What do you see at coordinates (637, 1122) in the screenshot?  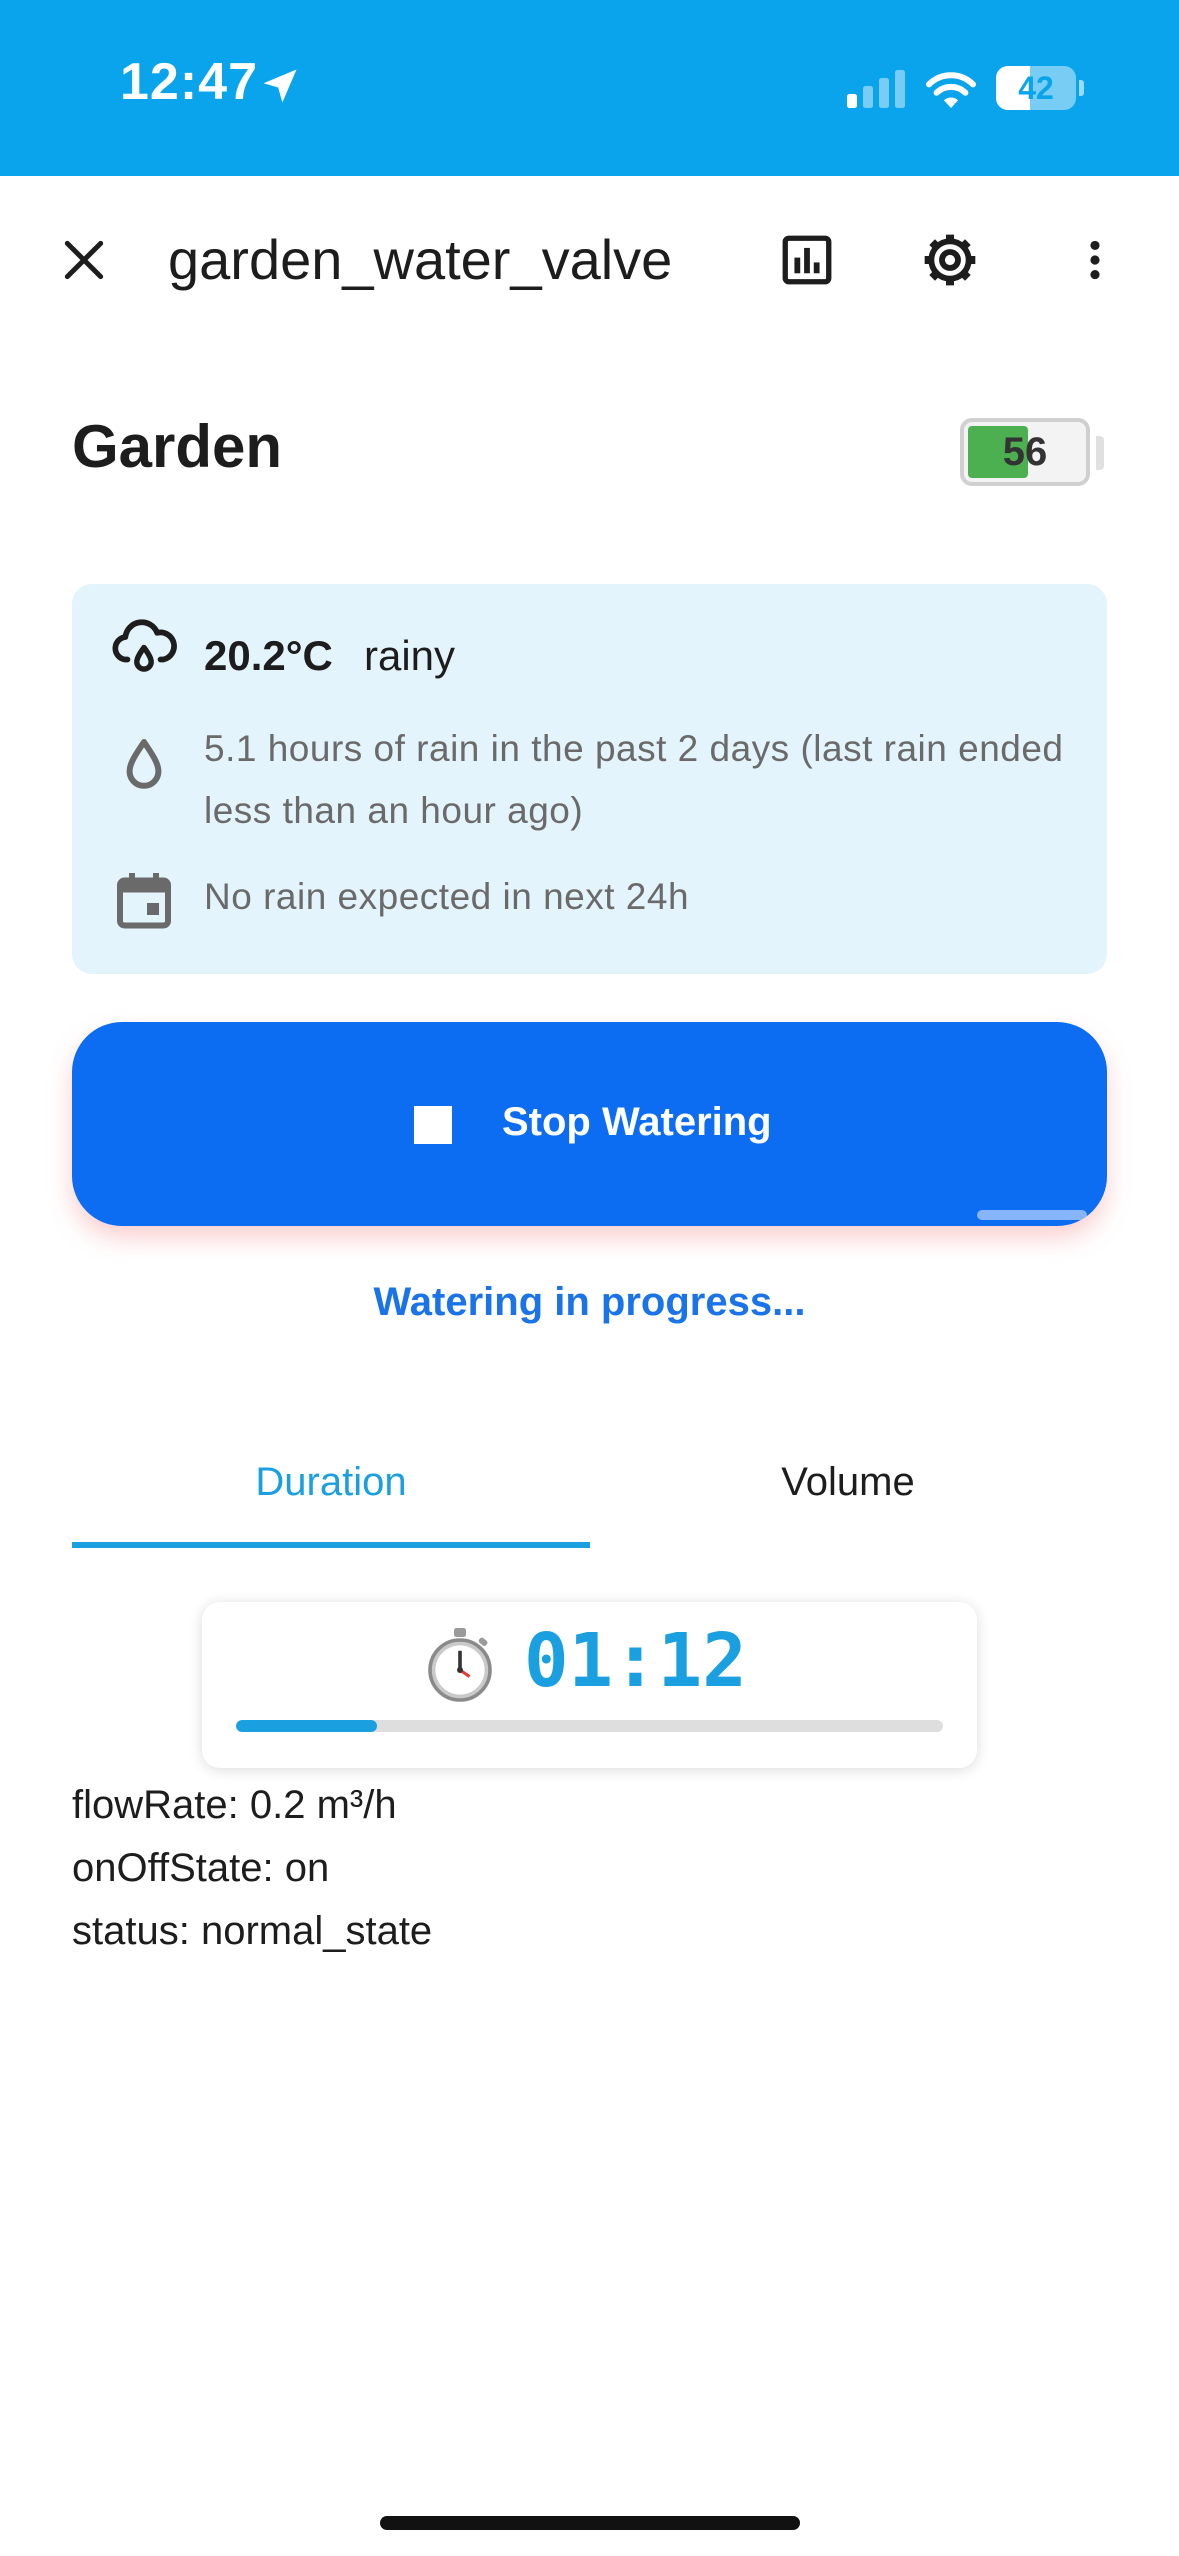 I see `stop-watering-label: Stop Watering` at bounding box center [637, 1122].